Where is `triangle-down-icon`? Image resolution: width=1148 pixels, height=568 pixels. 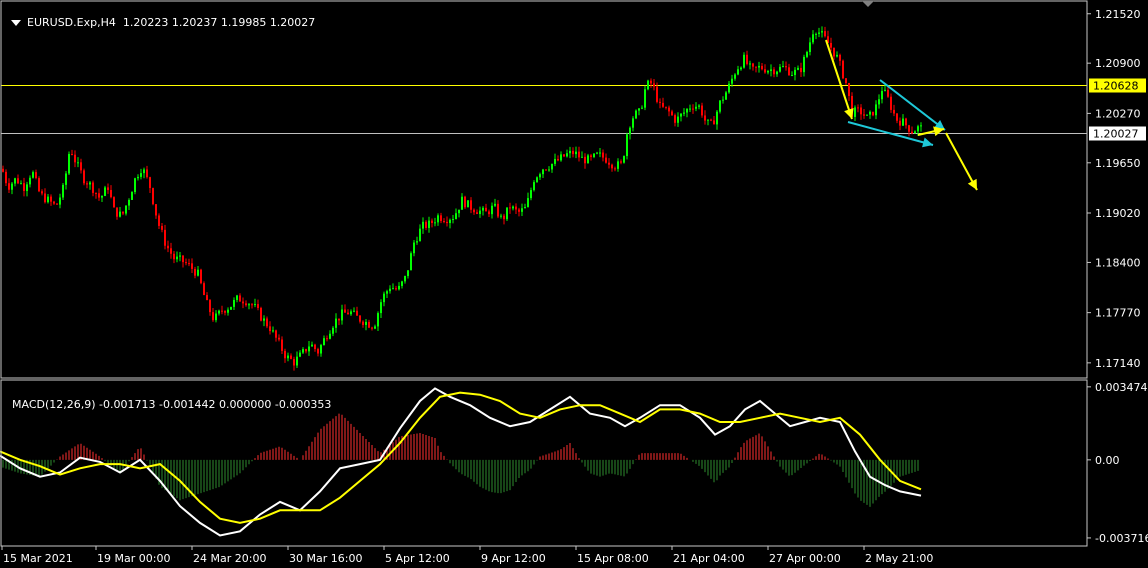 triangle-down-icon is located at coordinates (16, 23).